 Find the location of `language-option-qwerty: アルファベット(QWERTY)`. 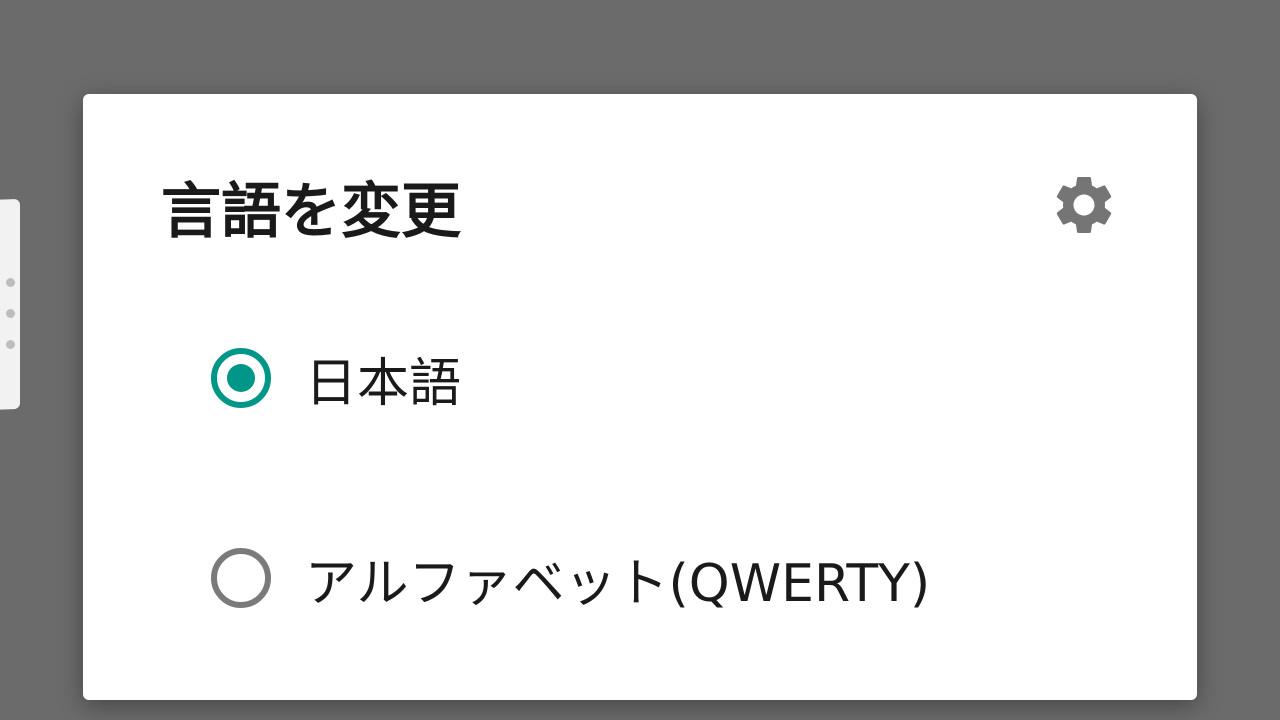

language-option-qwerty: アルファベット(QWERTY) is located at coordinates (661, 578).